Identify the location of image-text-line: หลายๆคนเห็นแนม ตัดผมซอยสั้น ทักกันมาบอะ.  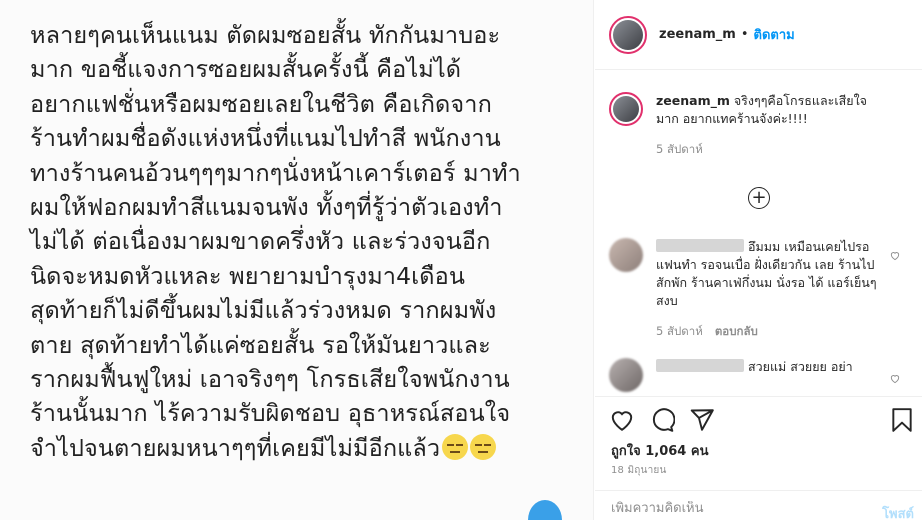
(265, 35).